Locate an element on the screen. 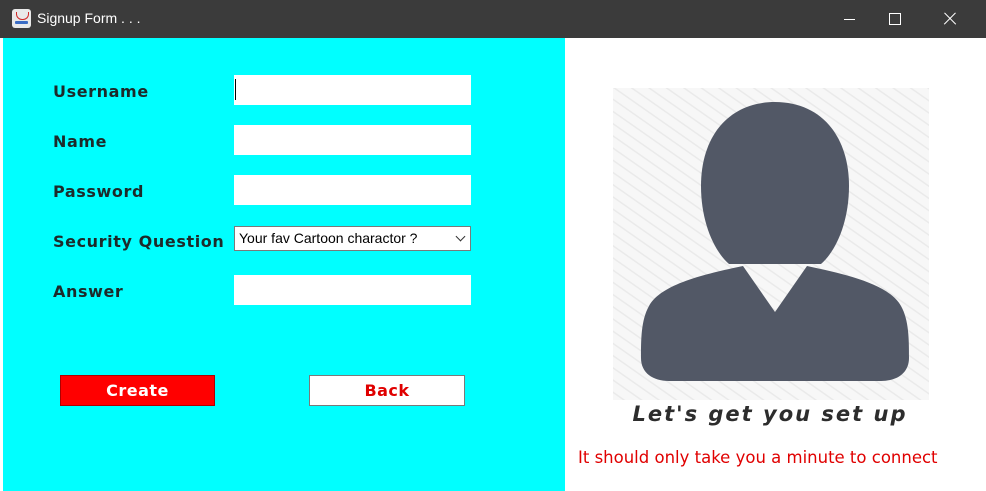 Image resolution: width=986 pixels, height=491 pixels. java-cup-icon is located at coordinates (21, 18).